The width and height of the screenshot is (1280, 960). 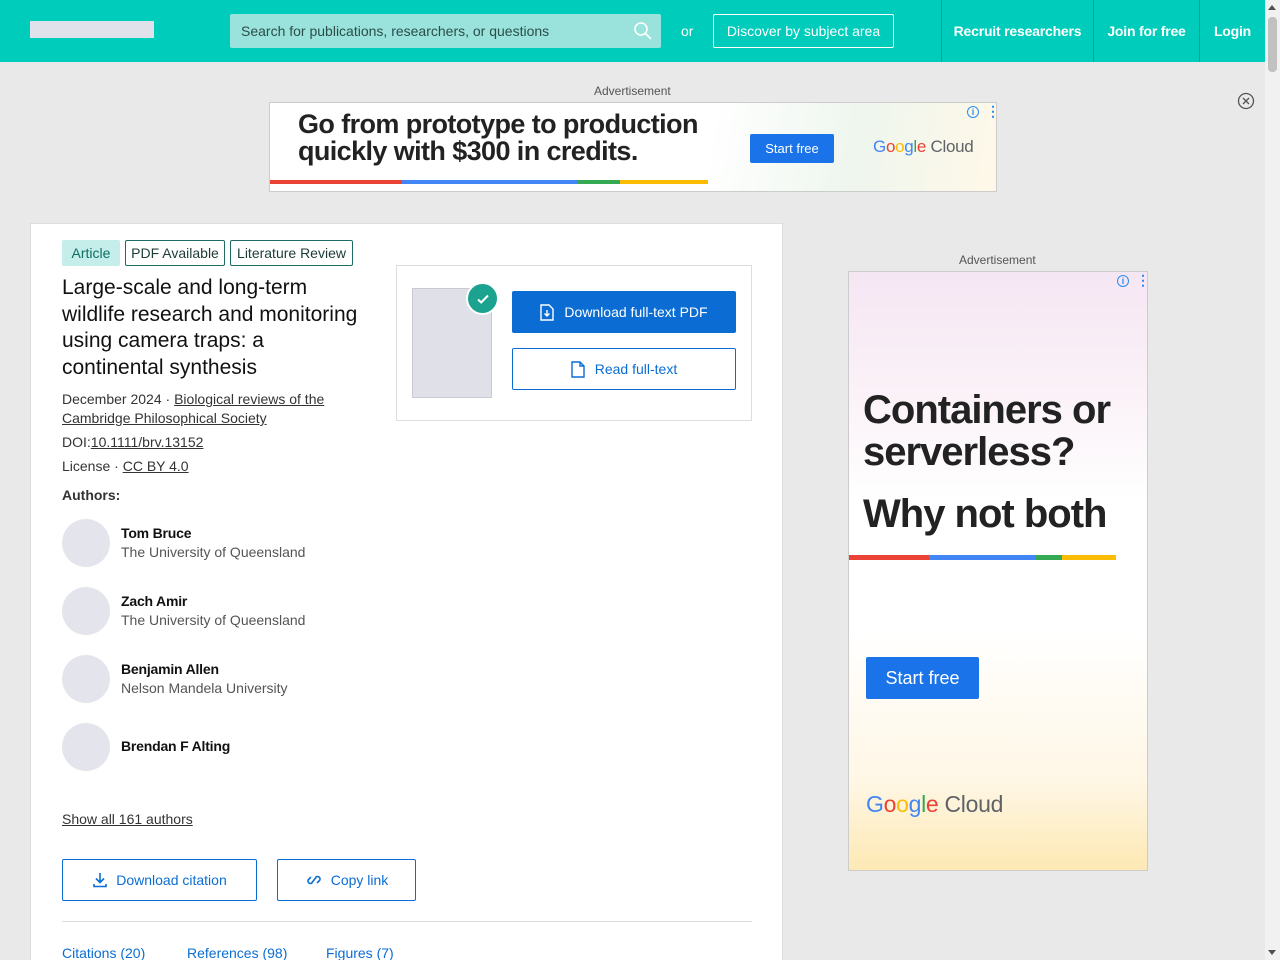 I want to click on license-link: CC BY 4.0, so click(x=156, y=466).